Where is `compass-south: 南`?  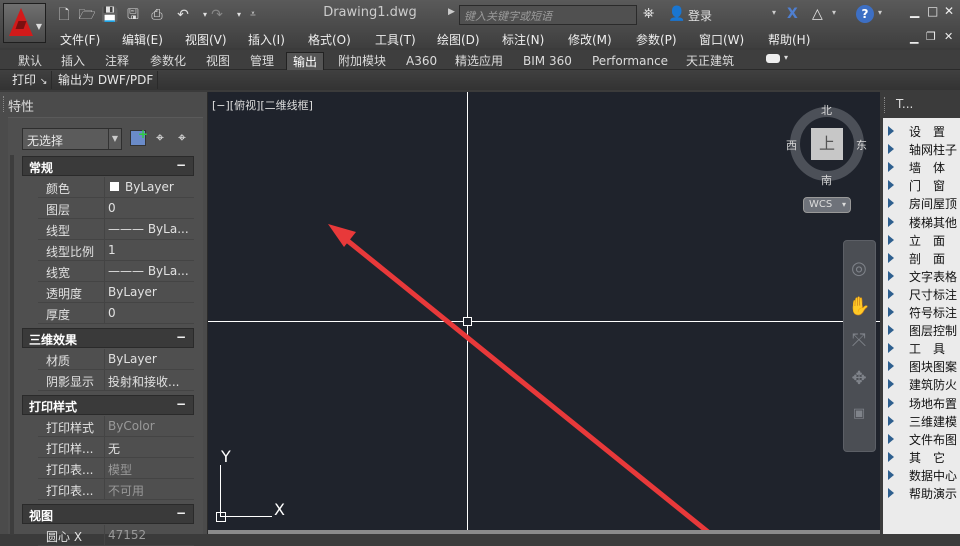 compass-south: 南 is located at coordinates (826, 180).